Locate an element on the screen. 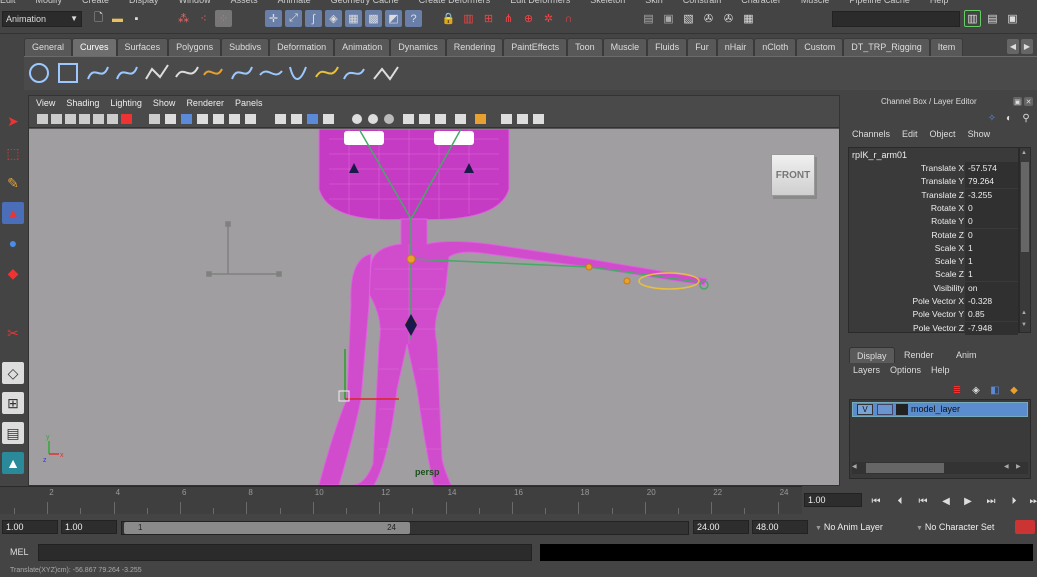 The width and height of the screenshot is (1037, 577). viewport-menu-shading: Shading is located at coordinates (82, 103).